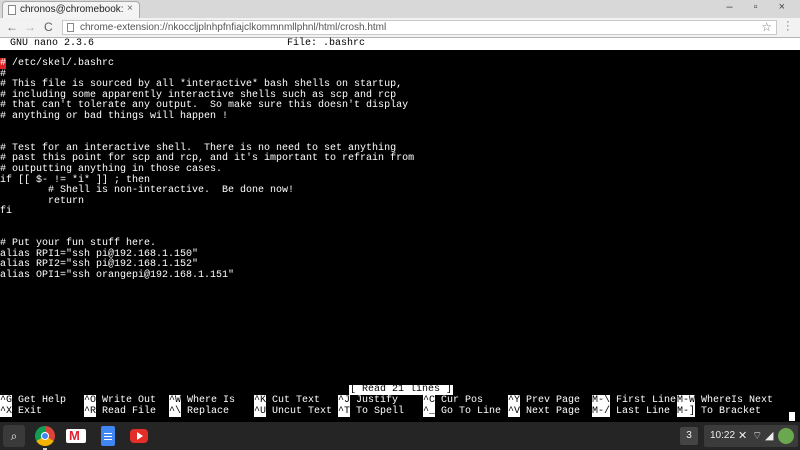 The height and width of the screenshot is (450, 800). I want to click on gmail-icon, so click(76, 435).